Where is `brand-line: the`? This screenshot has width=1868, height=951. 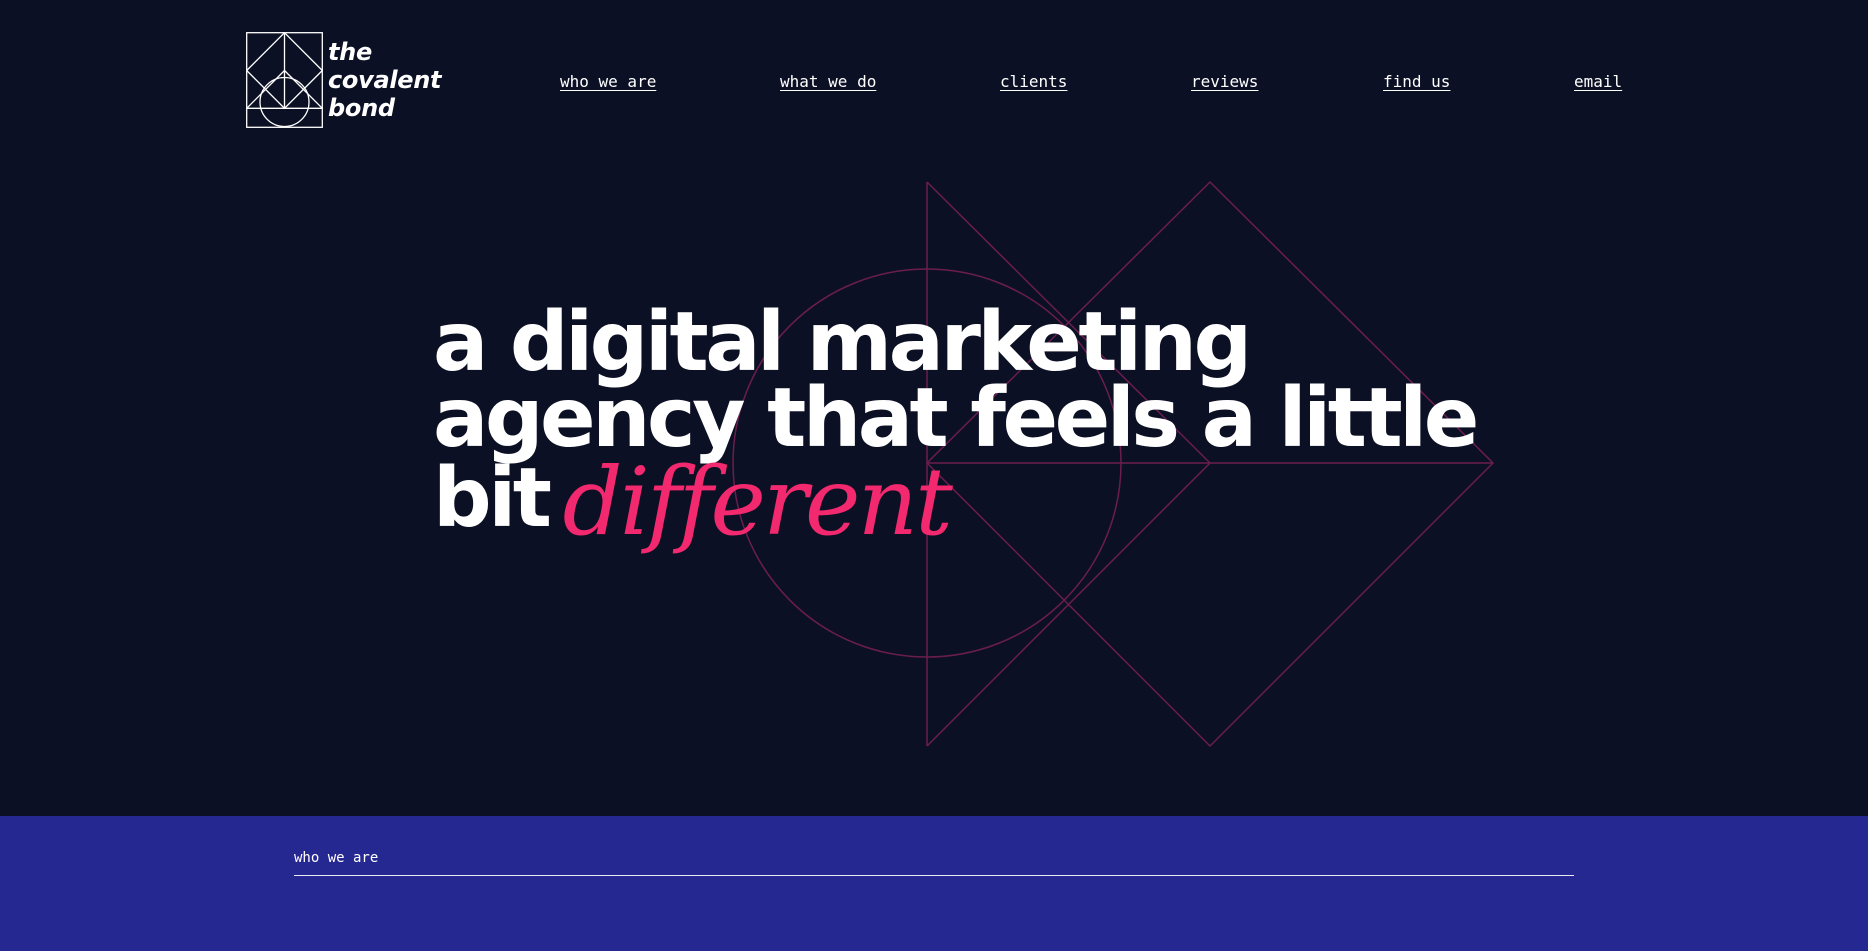 brand-line: the is located at coordinates (350, 52).